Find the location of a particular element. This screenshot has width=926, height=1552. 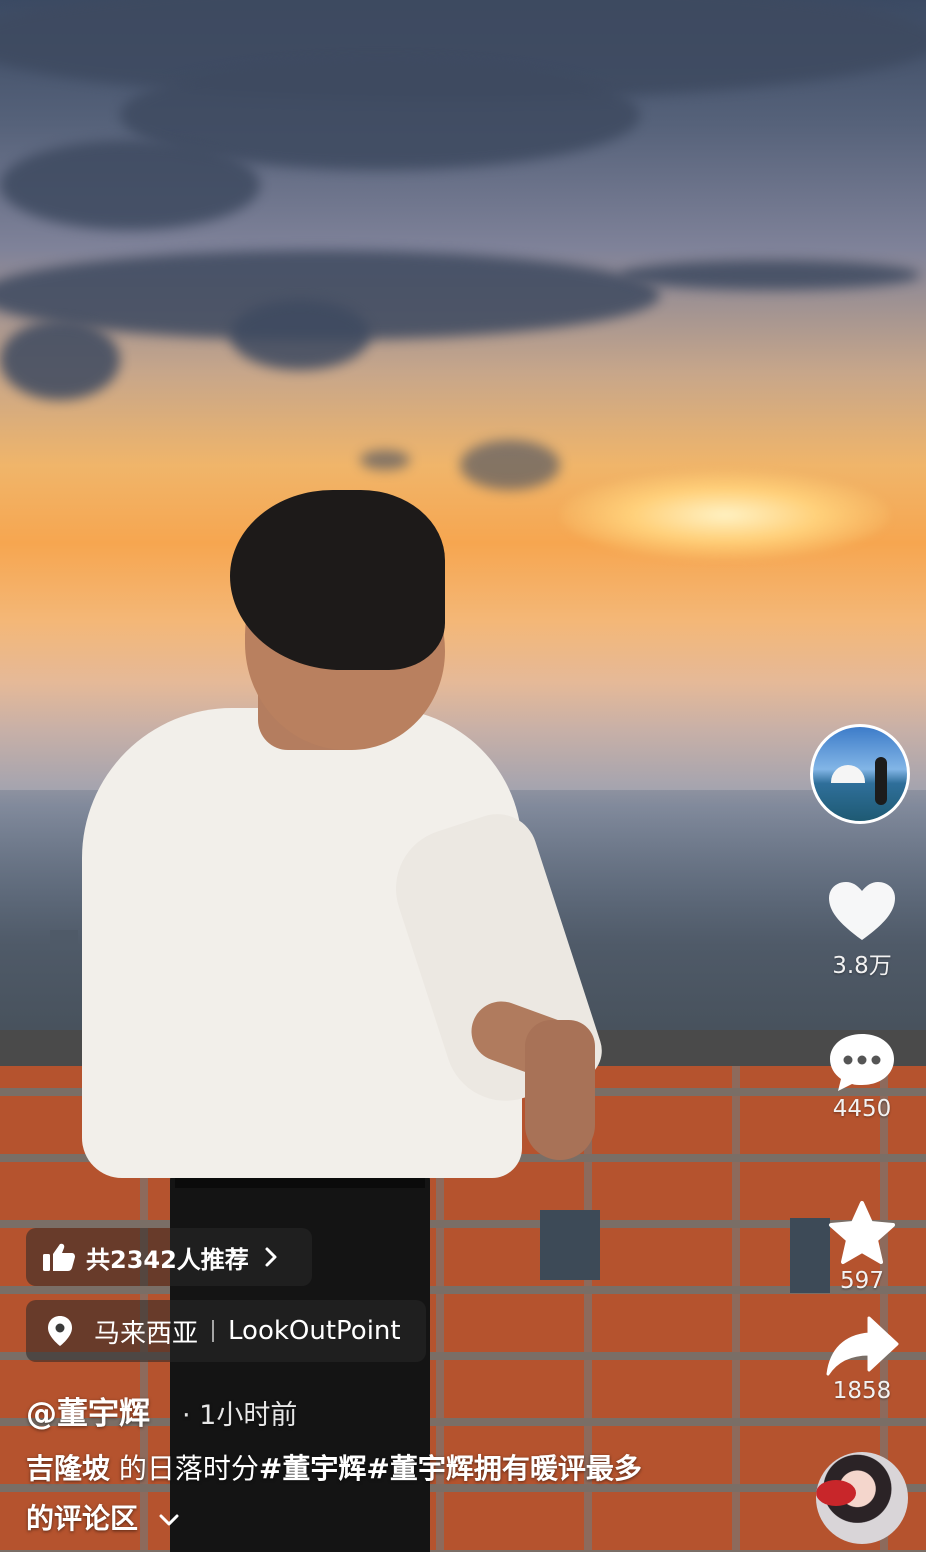

recommend-pill: 共2342人推荐 is located at coordinates (169, 1257).